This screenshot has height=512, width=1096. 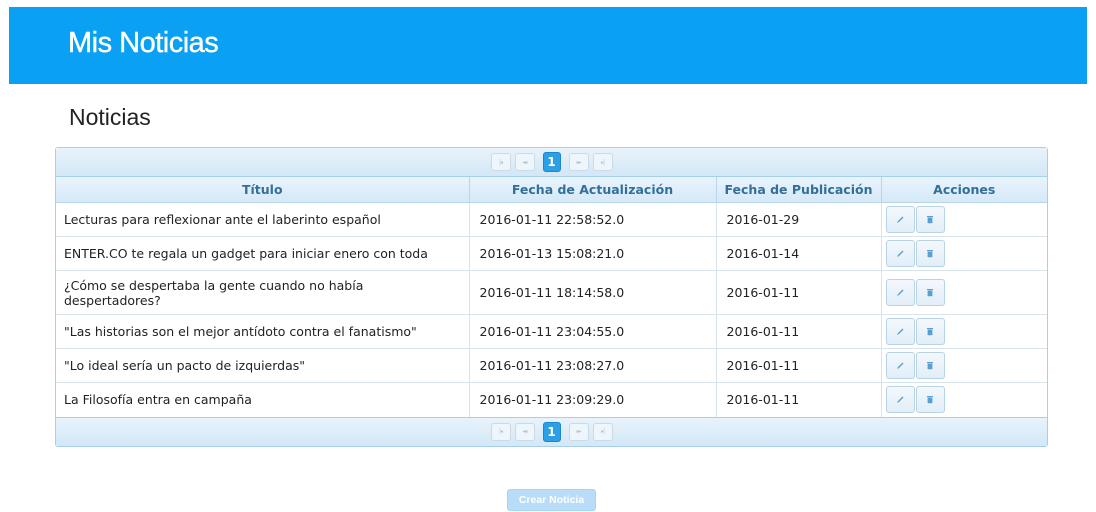 I want to click on column-header-titulo: Título, so click(x=263, y=190).